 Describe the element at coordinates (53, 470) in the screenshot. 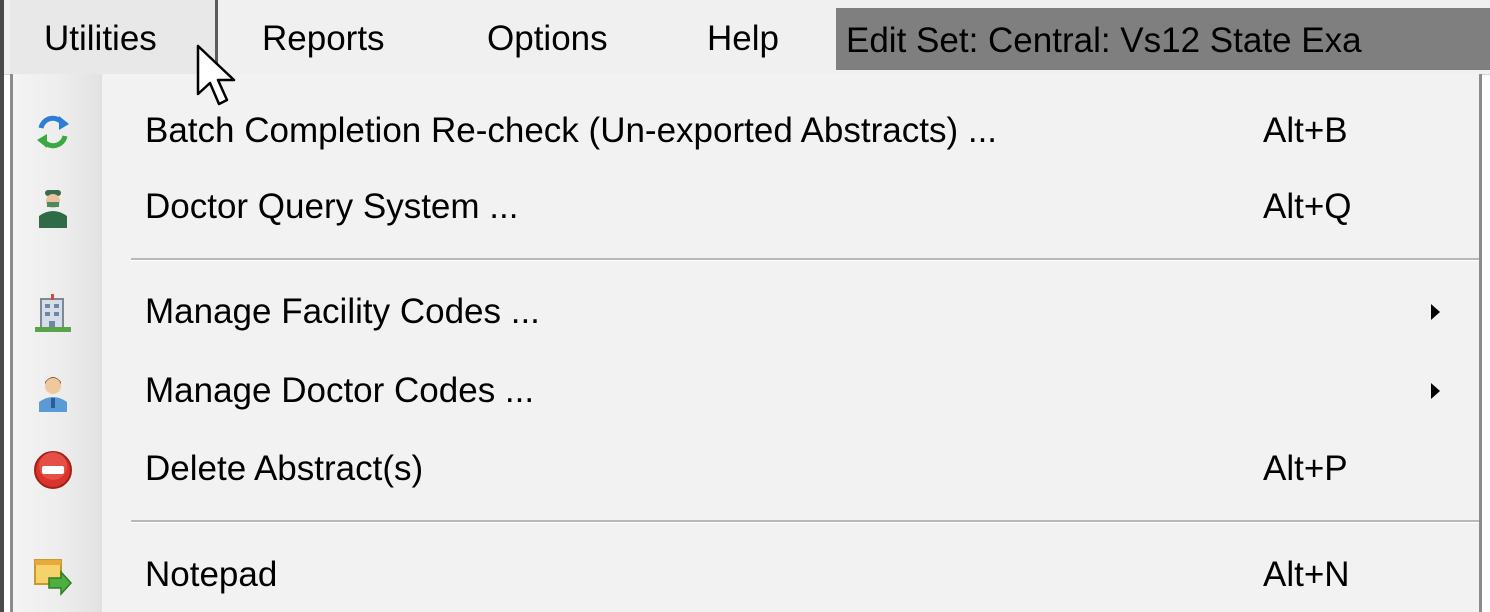

I see `delete-icon` at that location.